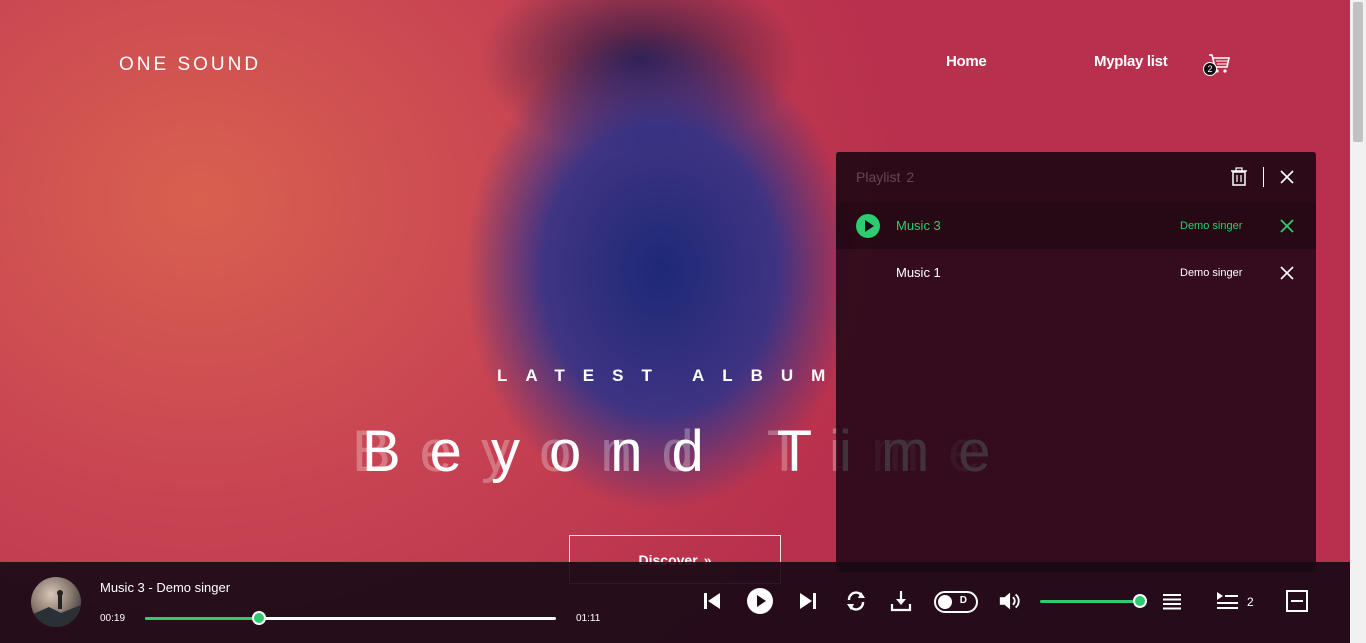 This screenshot has width=1366, height=643. Describe the element at coordinates (910, 177) in the screenshot. I see `playlist-count: 2` at that location.